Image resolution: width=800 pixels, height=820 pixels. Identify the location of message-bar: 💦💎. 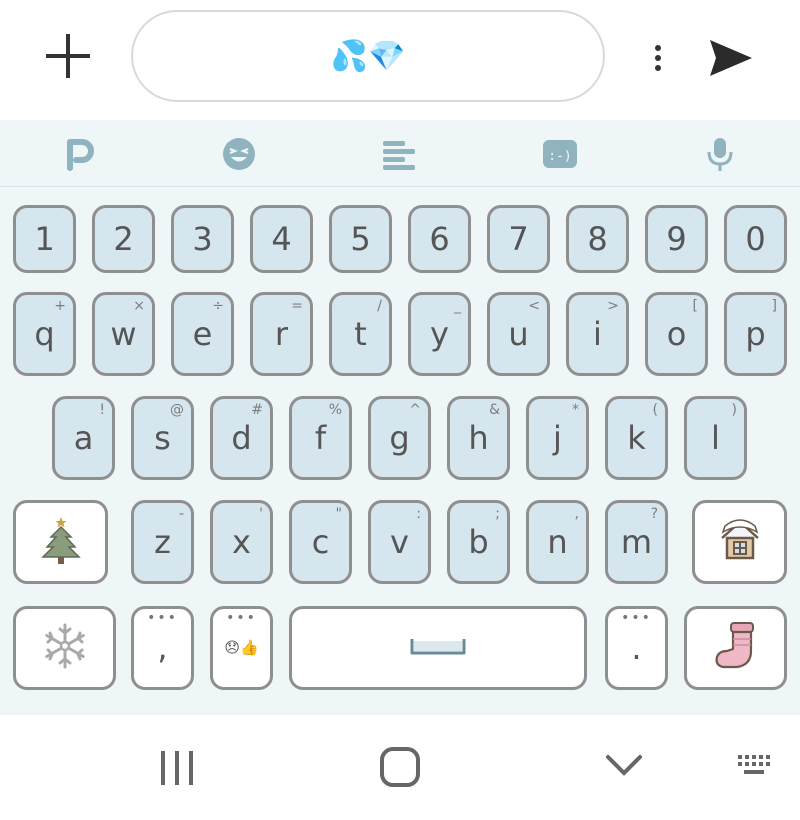
(400, 60).